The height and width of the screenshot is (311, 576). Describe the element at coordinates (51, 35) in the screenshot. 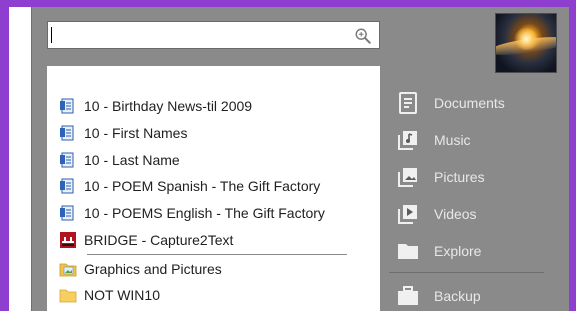

I see `text-caret` at that location.